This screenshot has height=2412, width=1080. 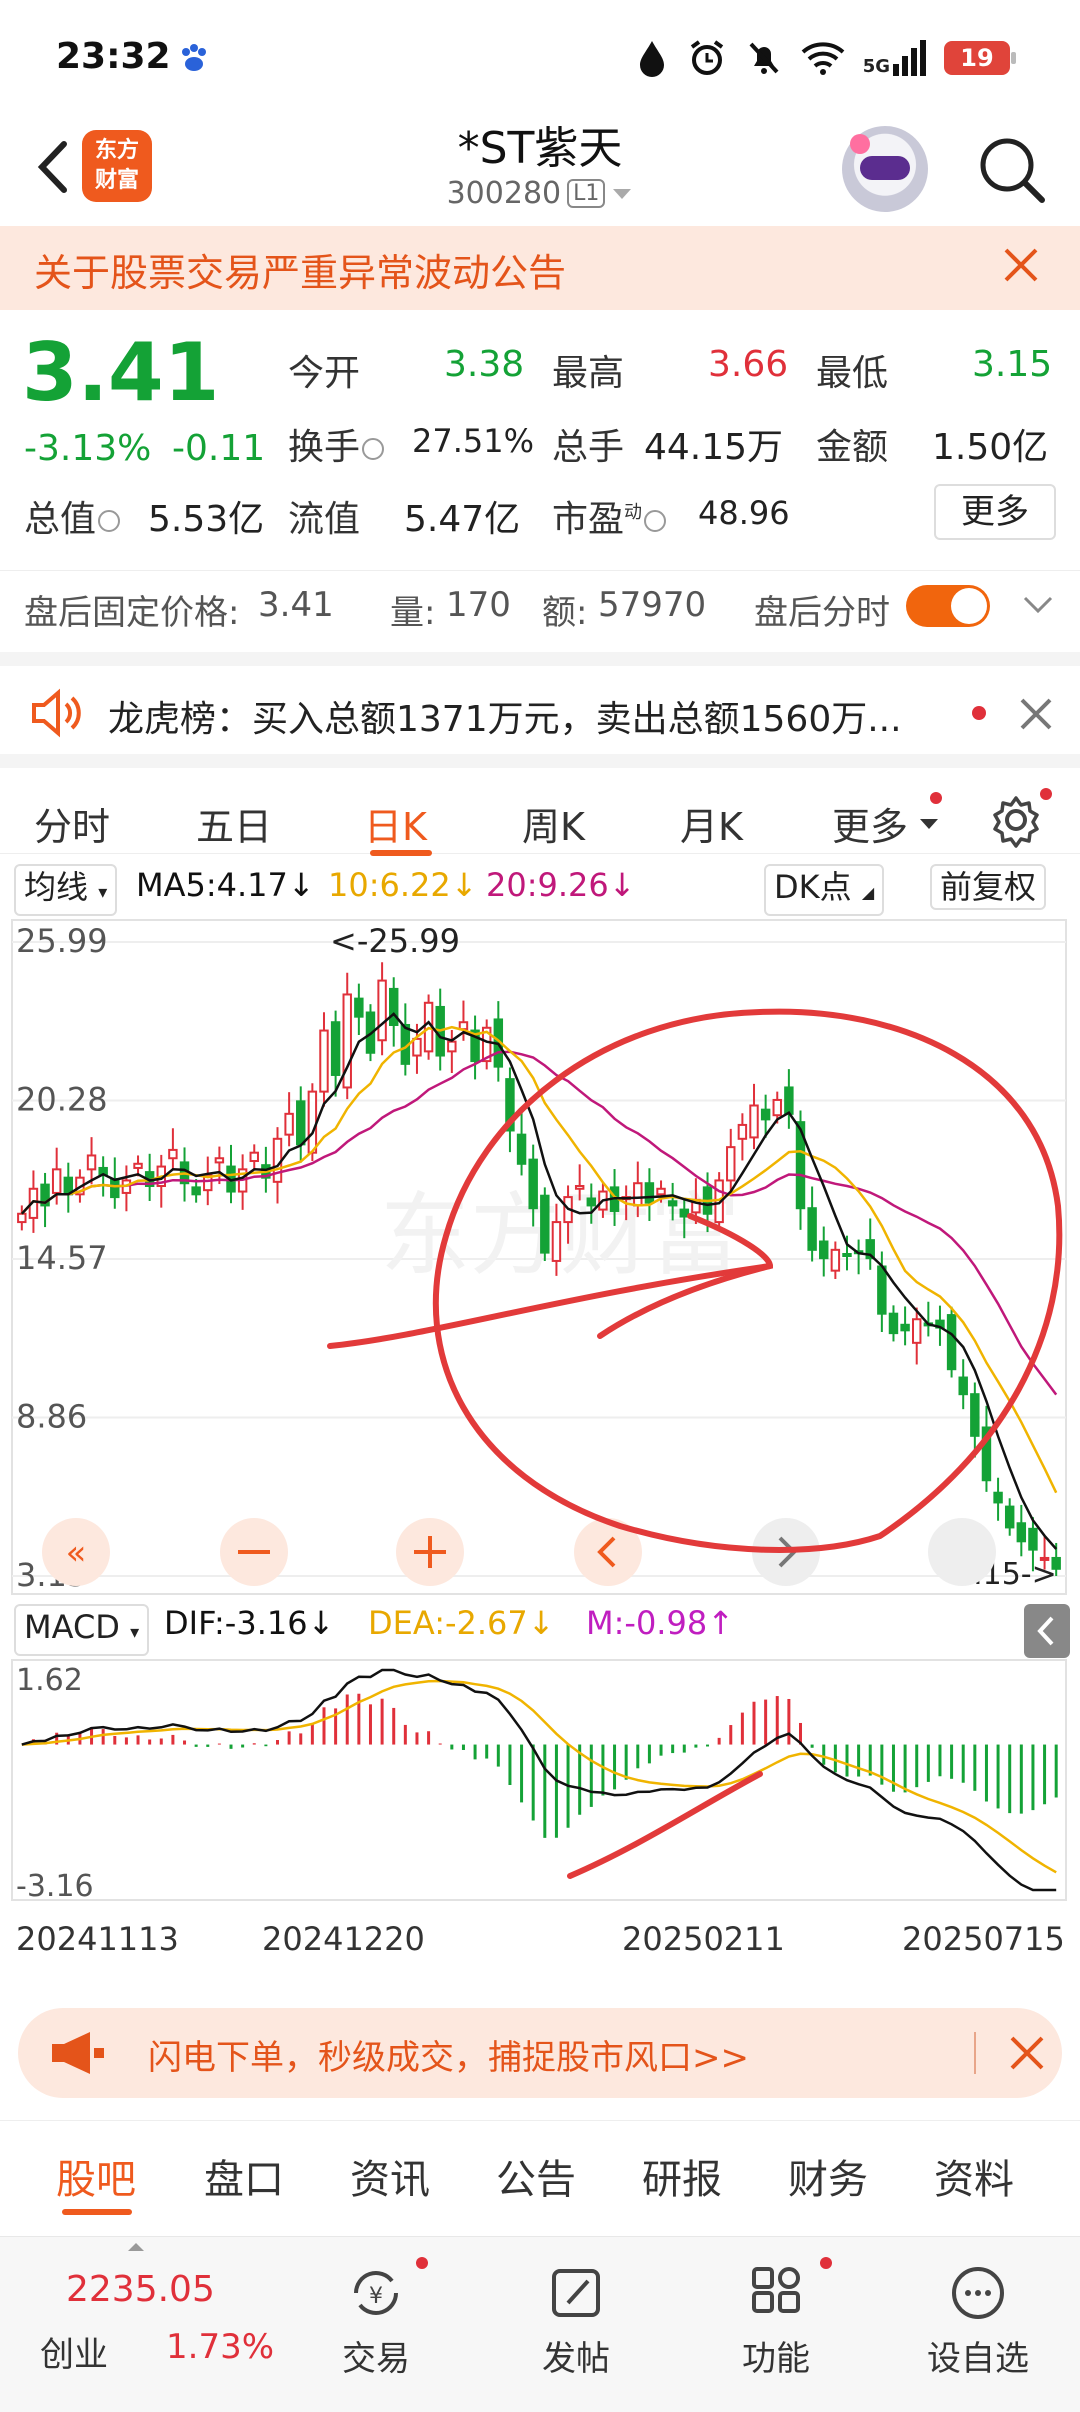 I want to click on tab-profile: 资料, so click(x=974, y=2176).